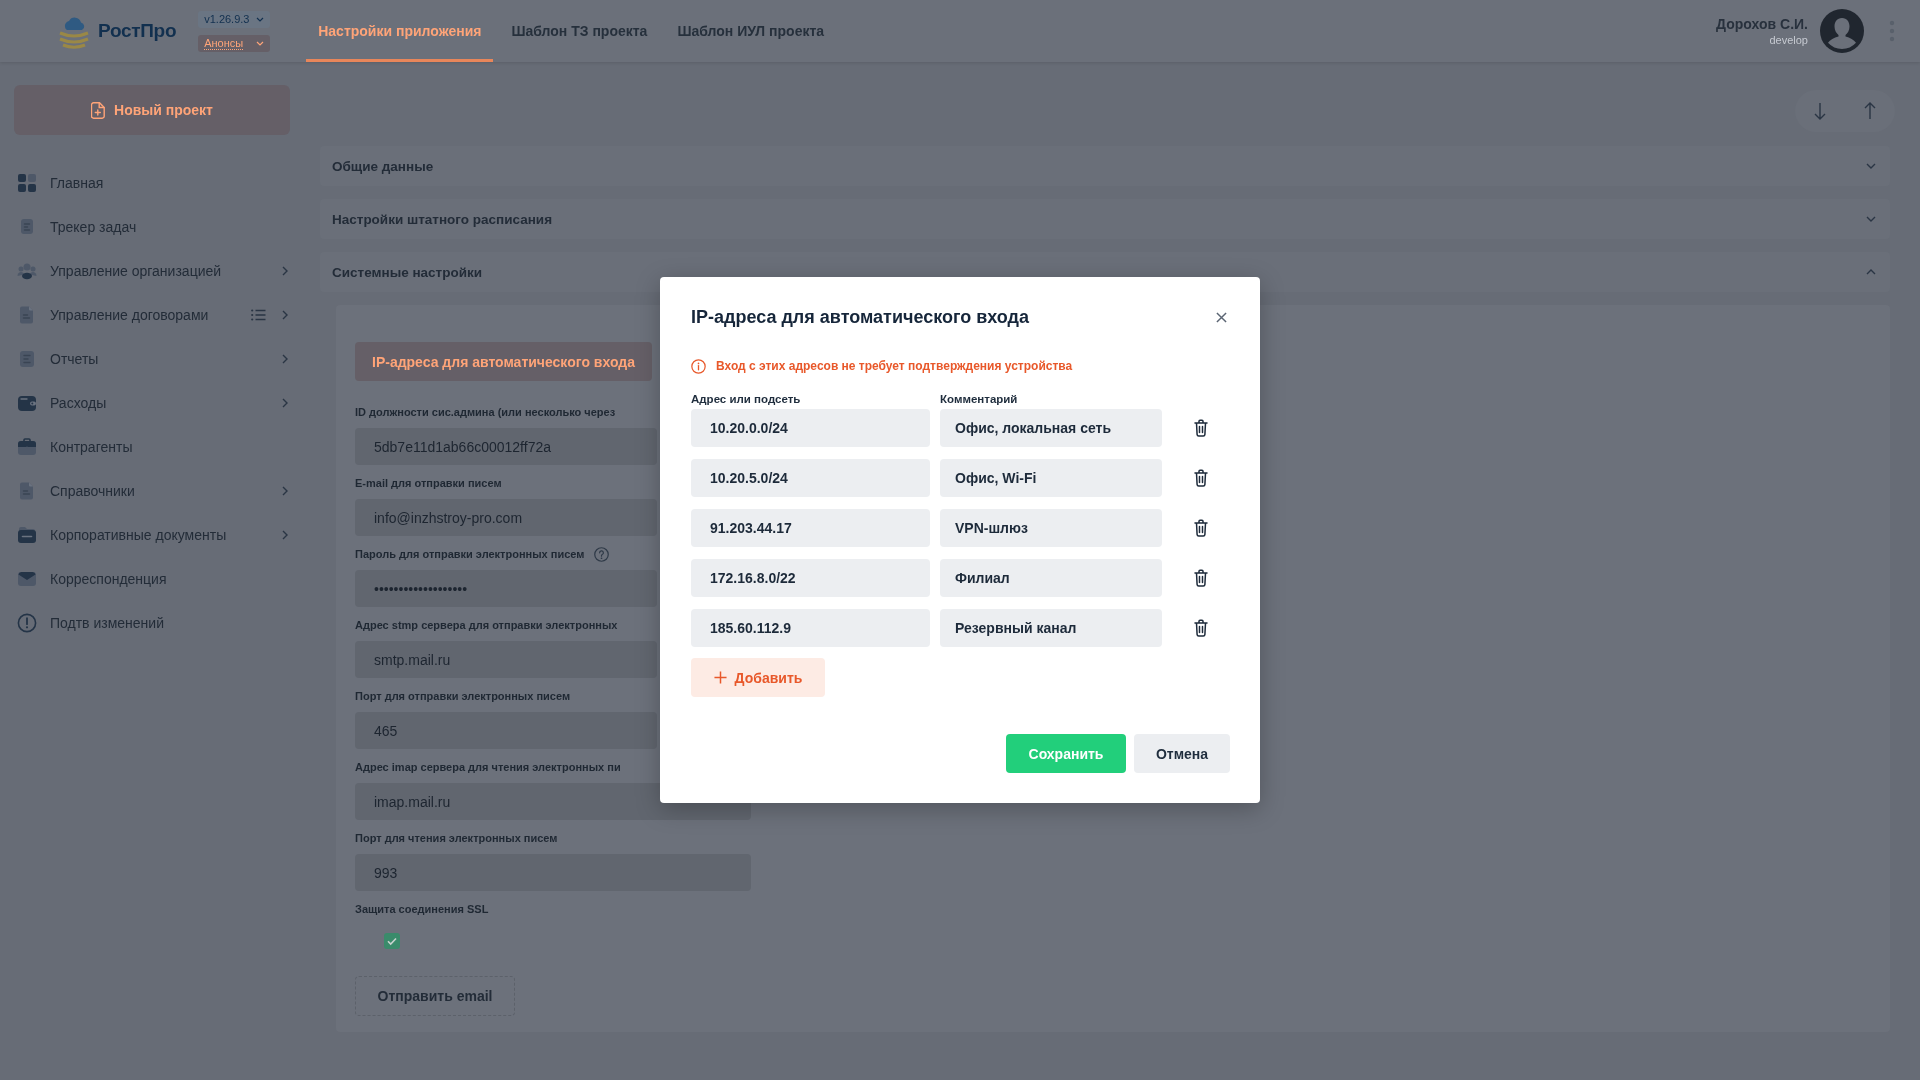 The height and width of the screenshot is (1080, 1920). I want to click on notice-text: Вход с этих адресов не требует подтверждения устройства, so click(894, 366).